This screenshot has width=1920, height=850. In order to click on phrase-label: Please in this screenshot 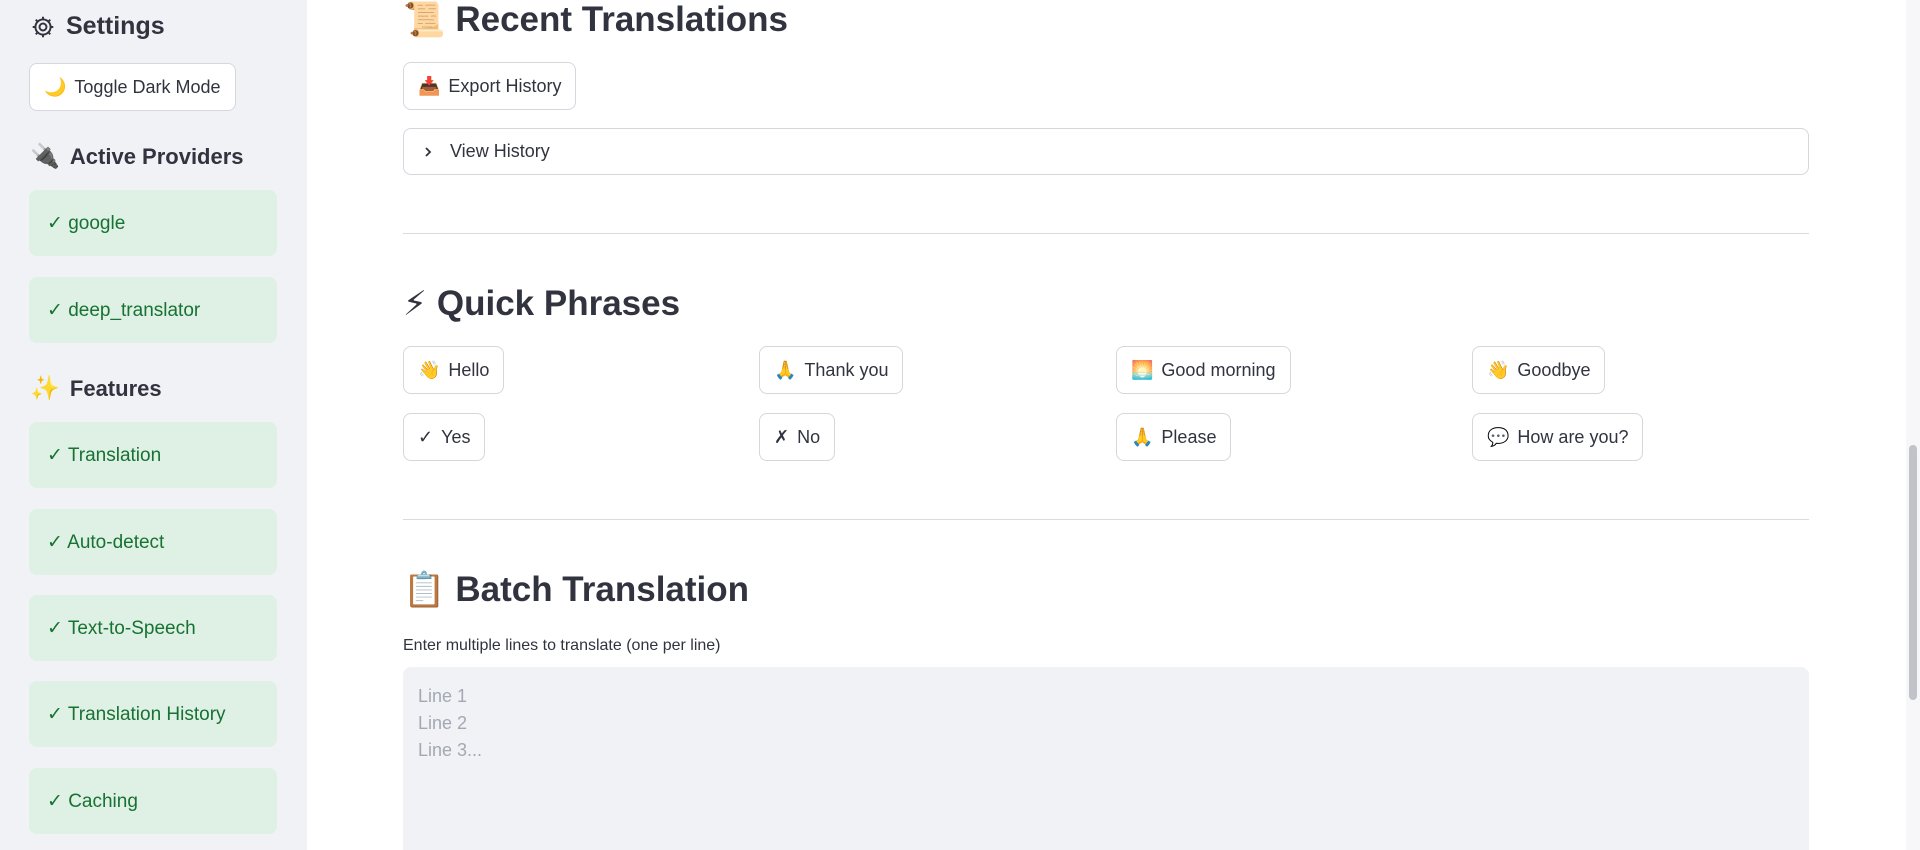, I will do `click(1189, 436)`.